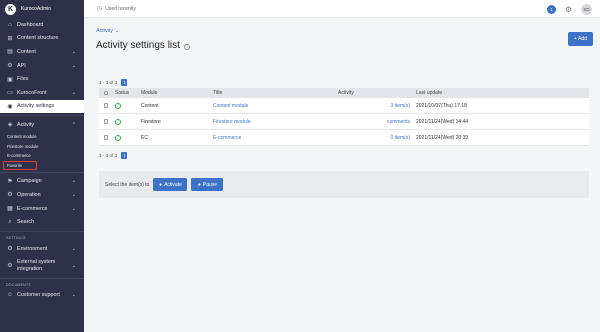  Describe the element at coordinates (150, 105) in the screenshot. I see `row-module: Content` at that location.